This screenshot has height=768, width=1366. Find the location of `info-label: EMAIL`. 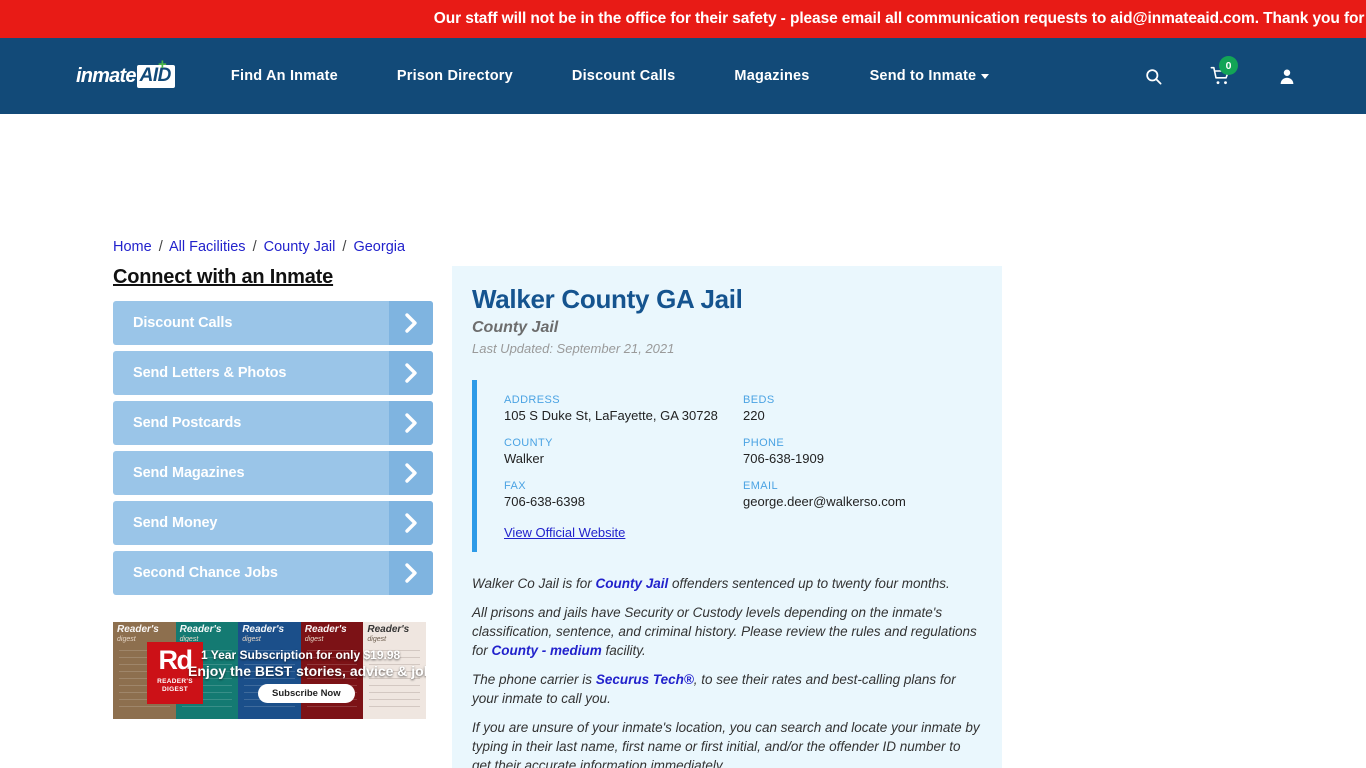

info-label: EMAIL is located at coordinates (761, 486).